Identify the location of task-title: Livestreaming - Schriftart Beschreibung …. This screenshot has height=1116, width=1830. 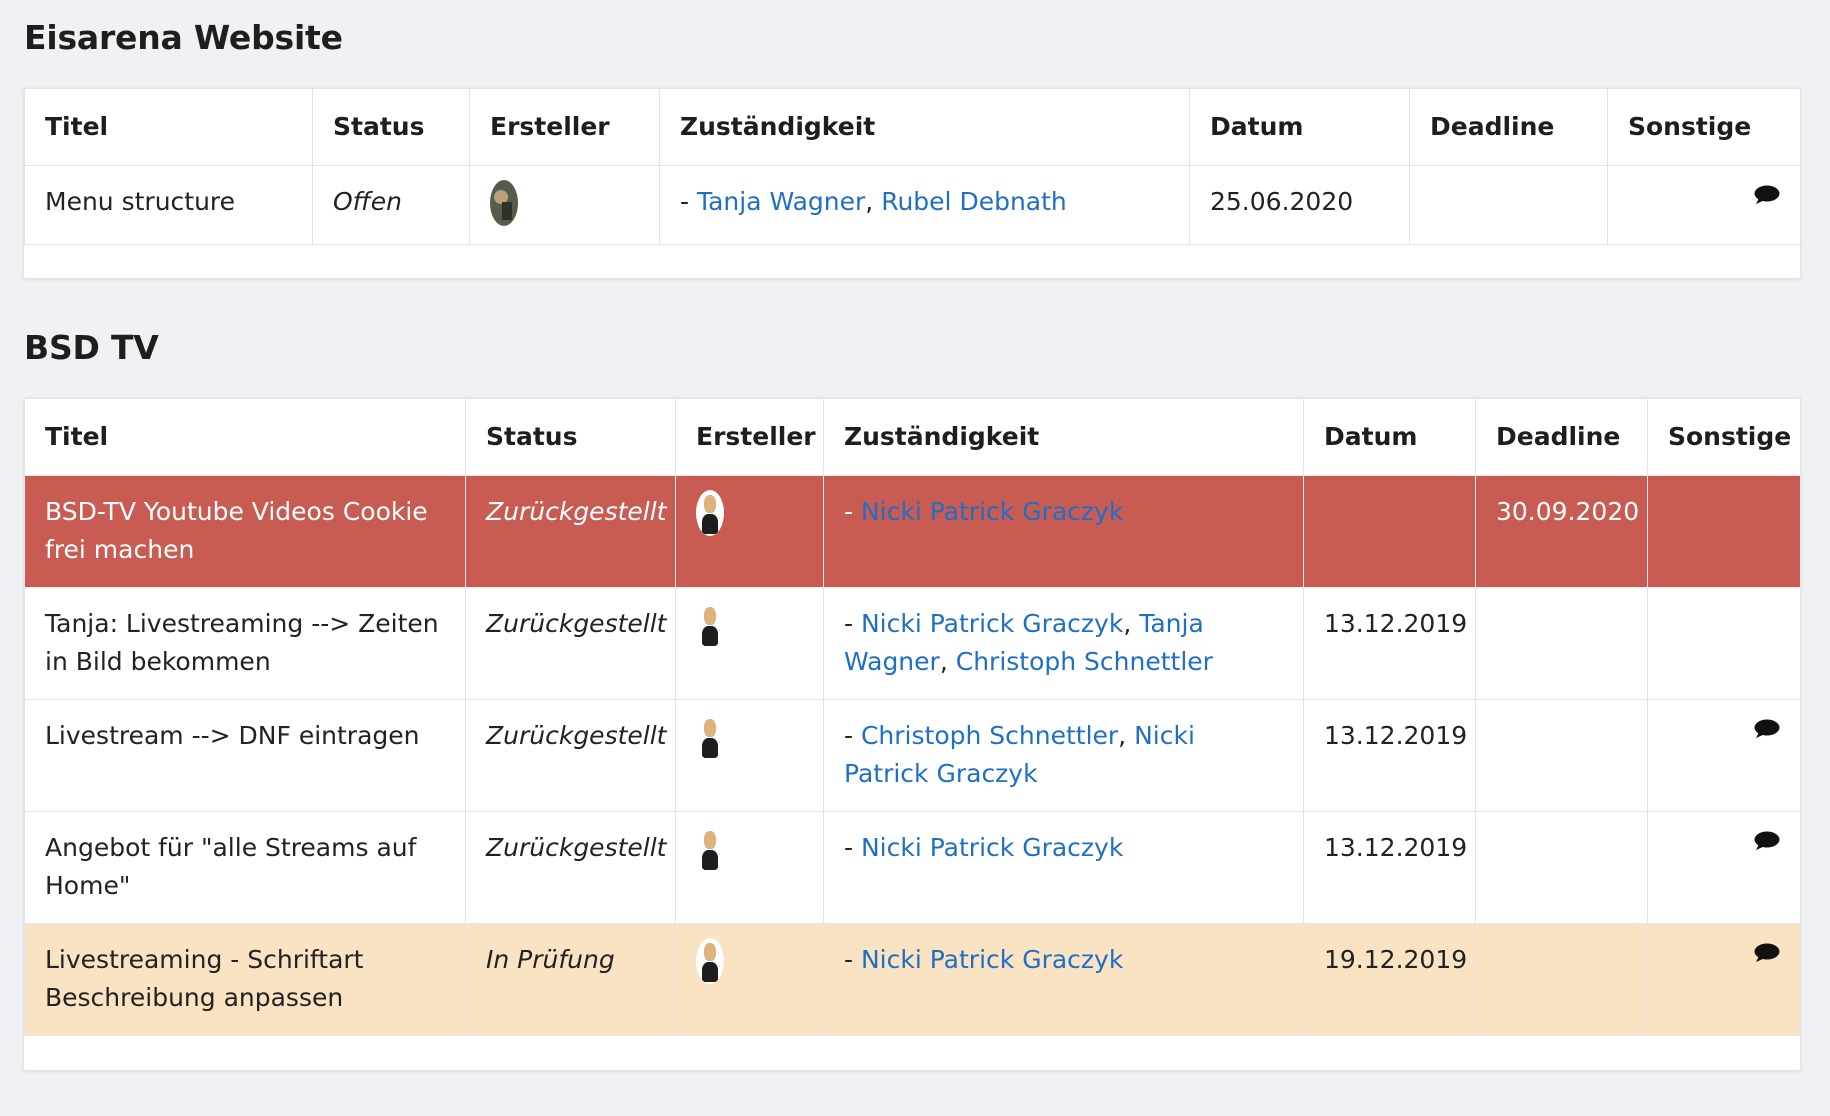
(245, 979).